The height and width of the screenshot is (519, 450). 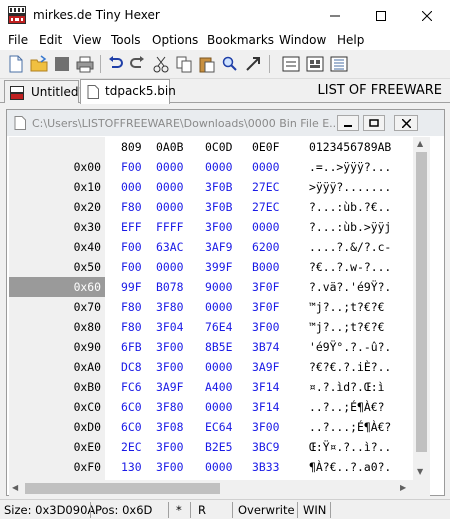 I want to click on find-icon, so click(x=230, y=64).